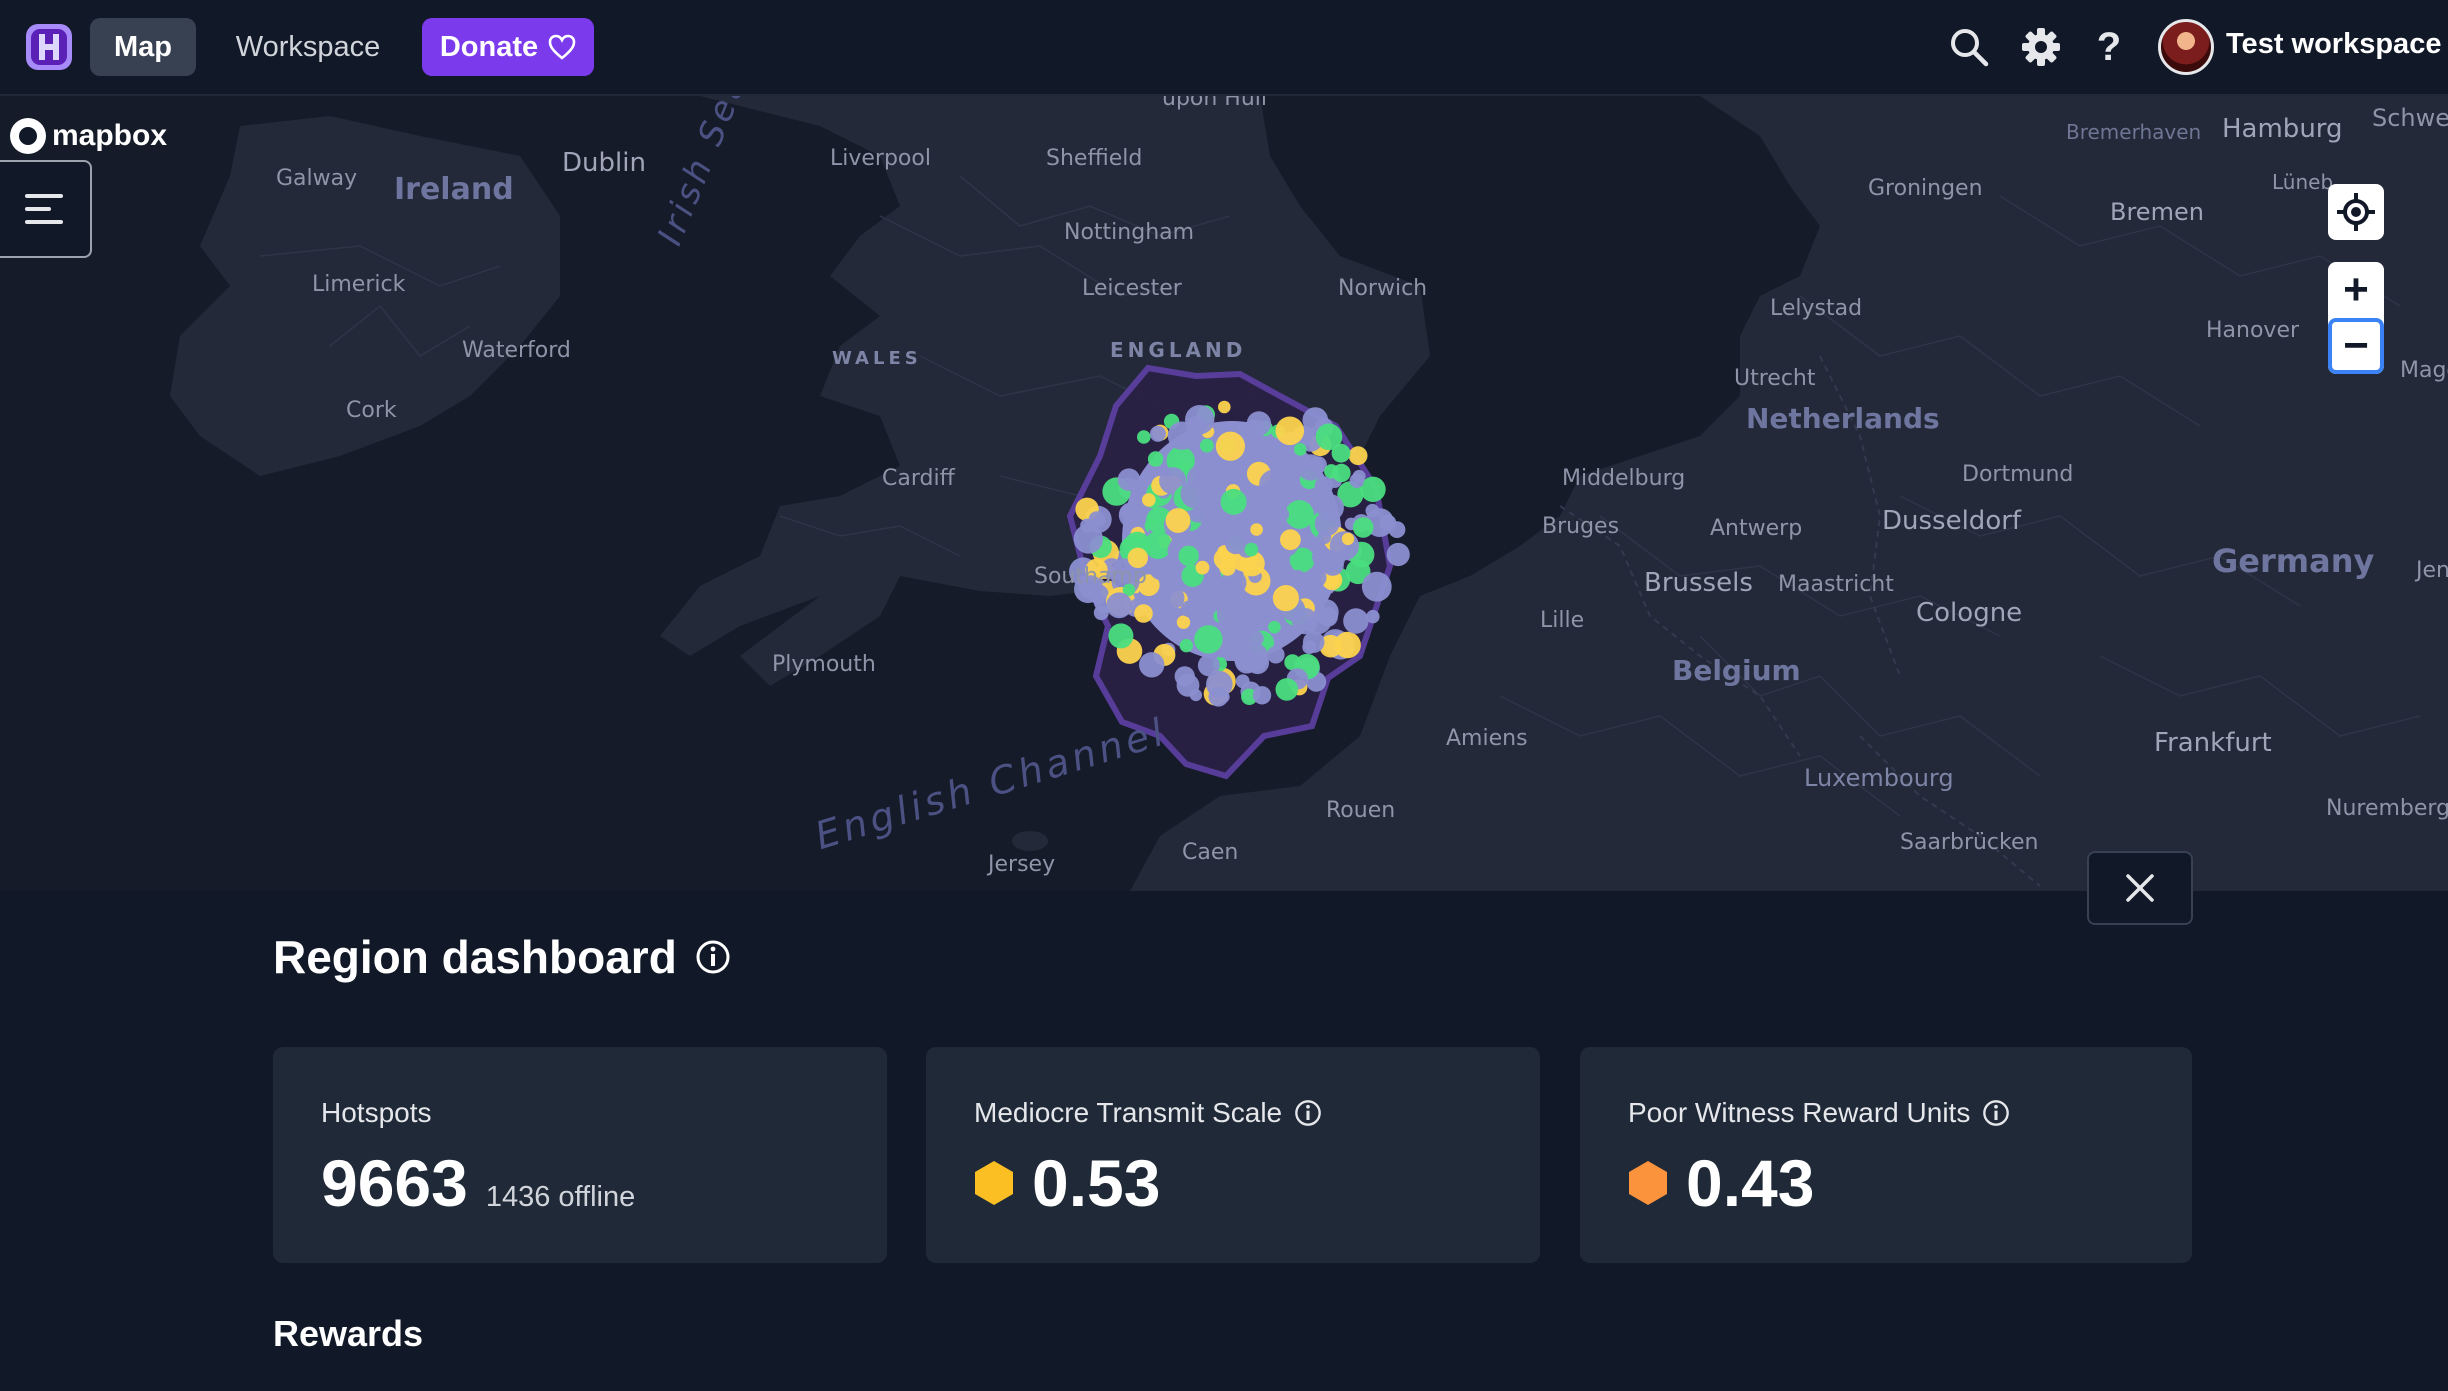  Describe the element at coordinates (1215, 103) in the screenshot. I see `map-label: upon Hull` at that location.